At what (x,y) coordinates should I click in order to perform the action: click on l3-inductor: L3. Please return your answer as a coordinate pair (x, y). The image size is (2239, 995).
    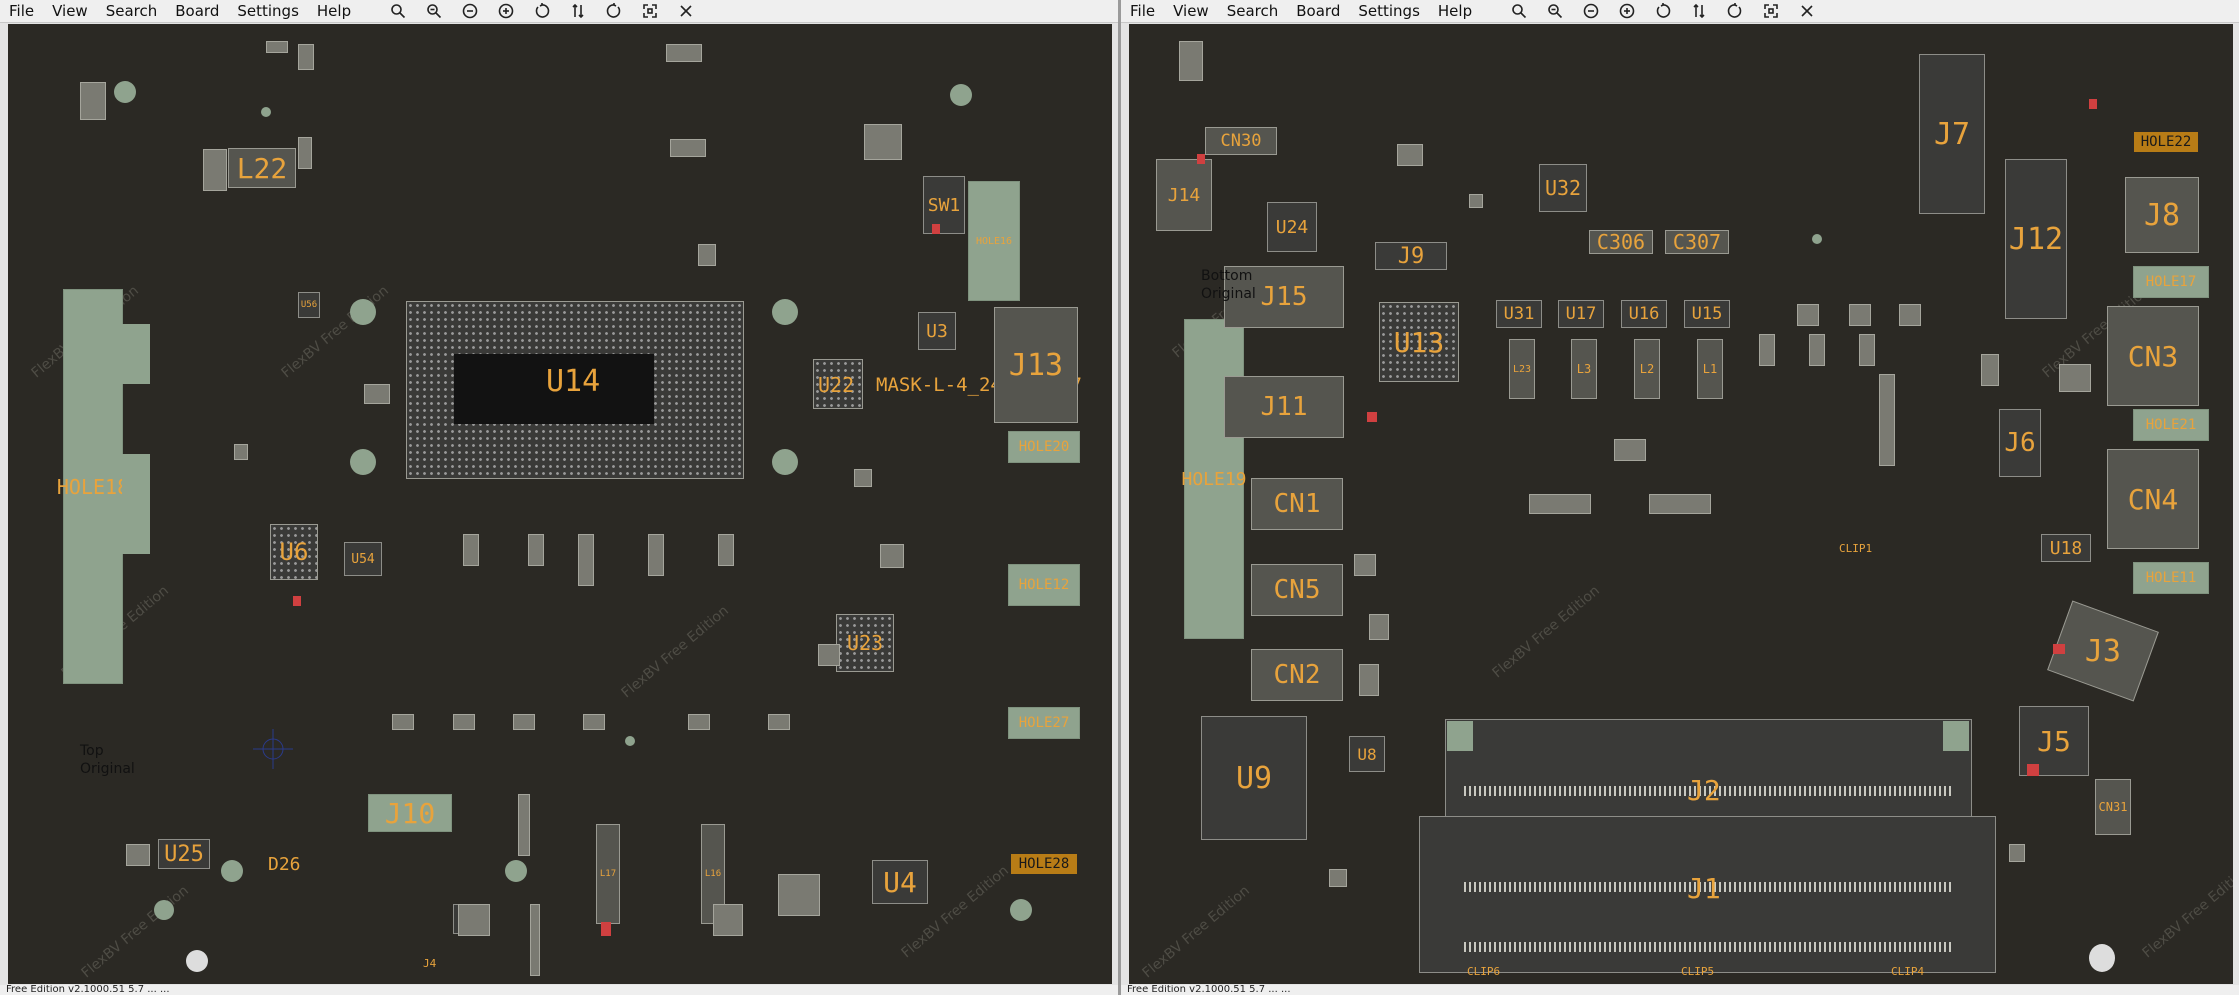
    Looking at the image, I should click on (1584, 369).